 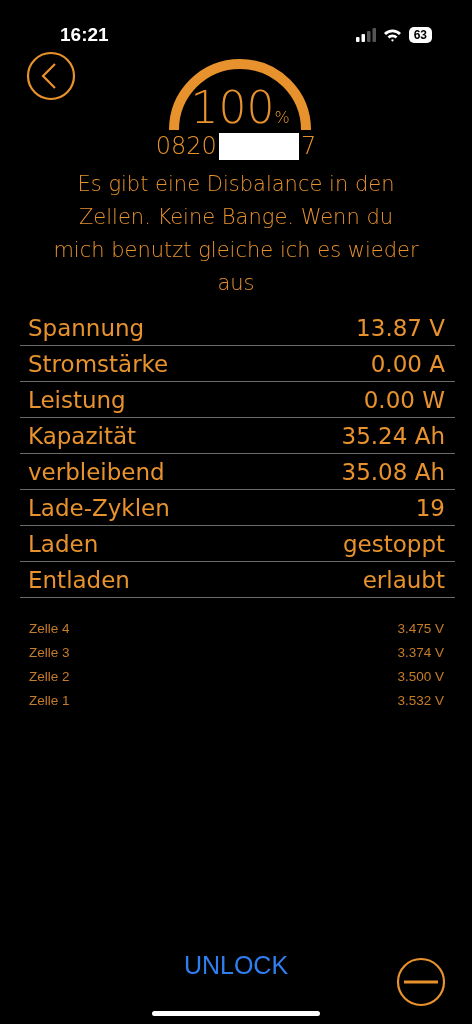 What do you see at coordinates (49, 628) in the screenshot?
I see `cell-label: Zelle 4` at bounding box center [49, 628].